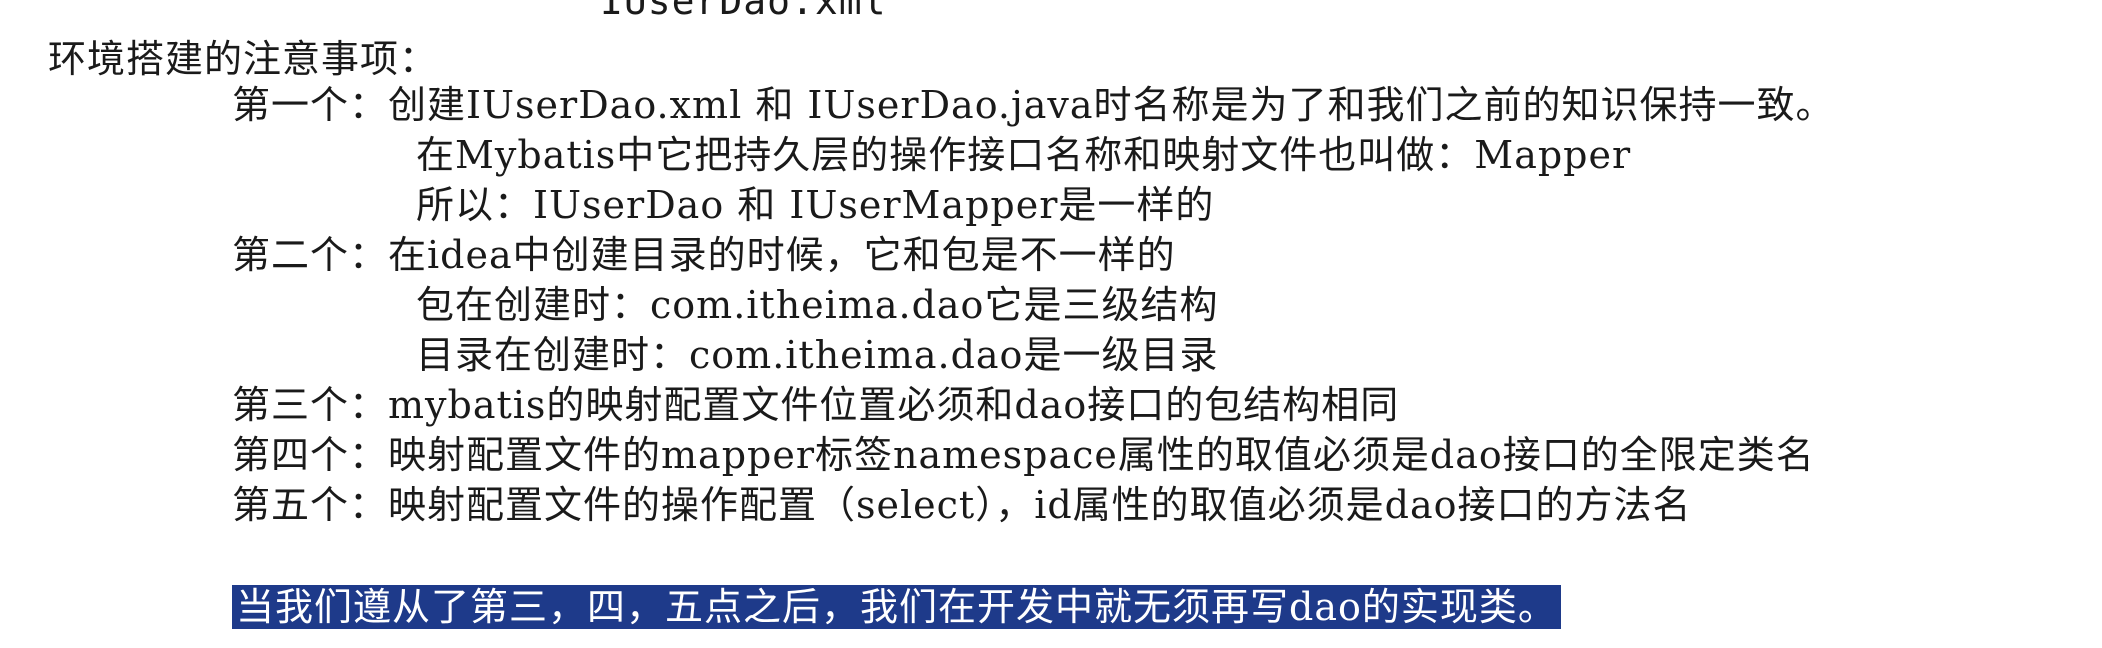  I want to click on item-2-label: 第二个：, so click(310, 255).